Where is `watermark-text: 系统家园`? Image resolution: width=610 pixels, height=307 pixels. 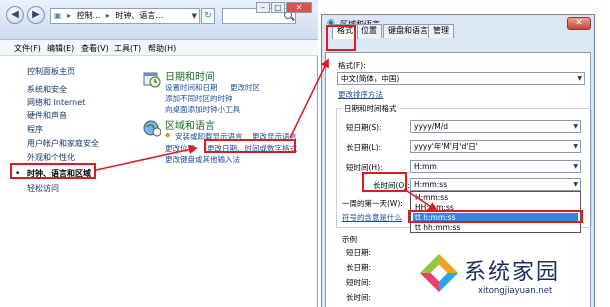
watermark-text: 系统家园 is located at coordinates (512, 272).